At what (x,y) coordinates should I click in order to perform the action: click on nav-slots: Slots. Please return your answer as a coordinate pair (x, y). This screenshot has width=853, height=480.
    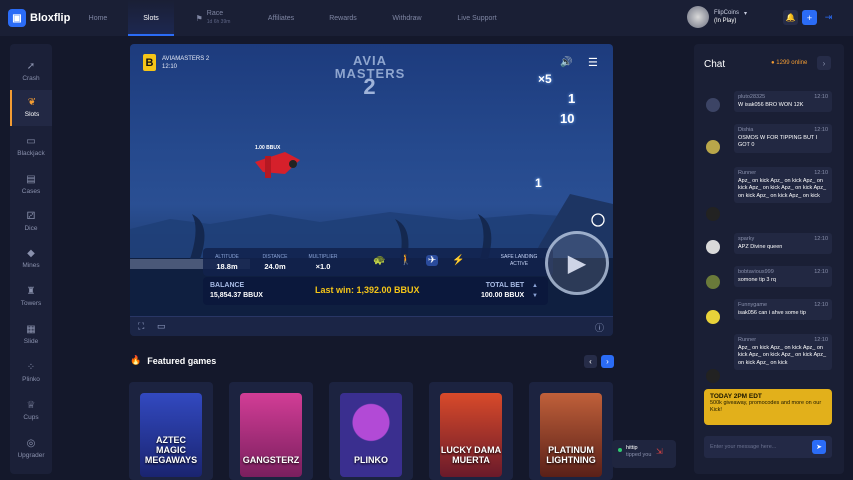
    Looking at the image, I should click on (151, 18).